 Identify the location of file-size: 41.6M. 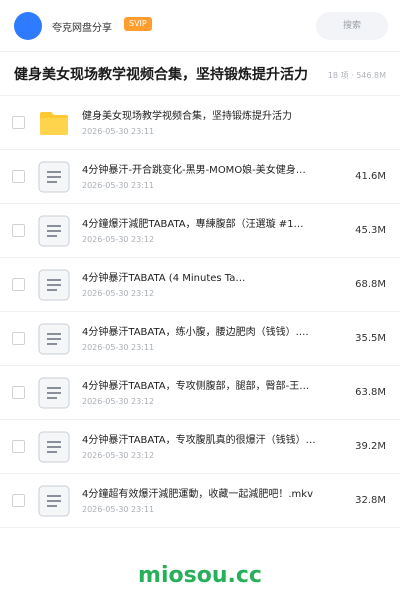
(370, 176).